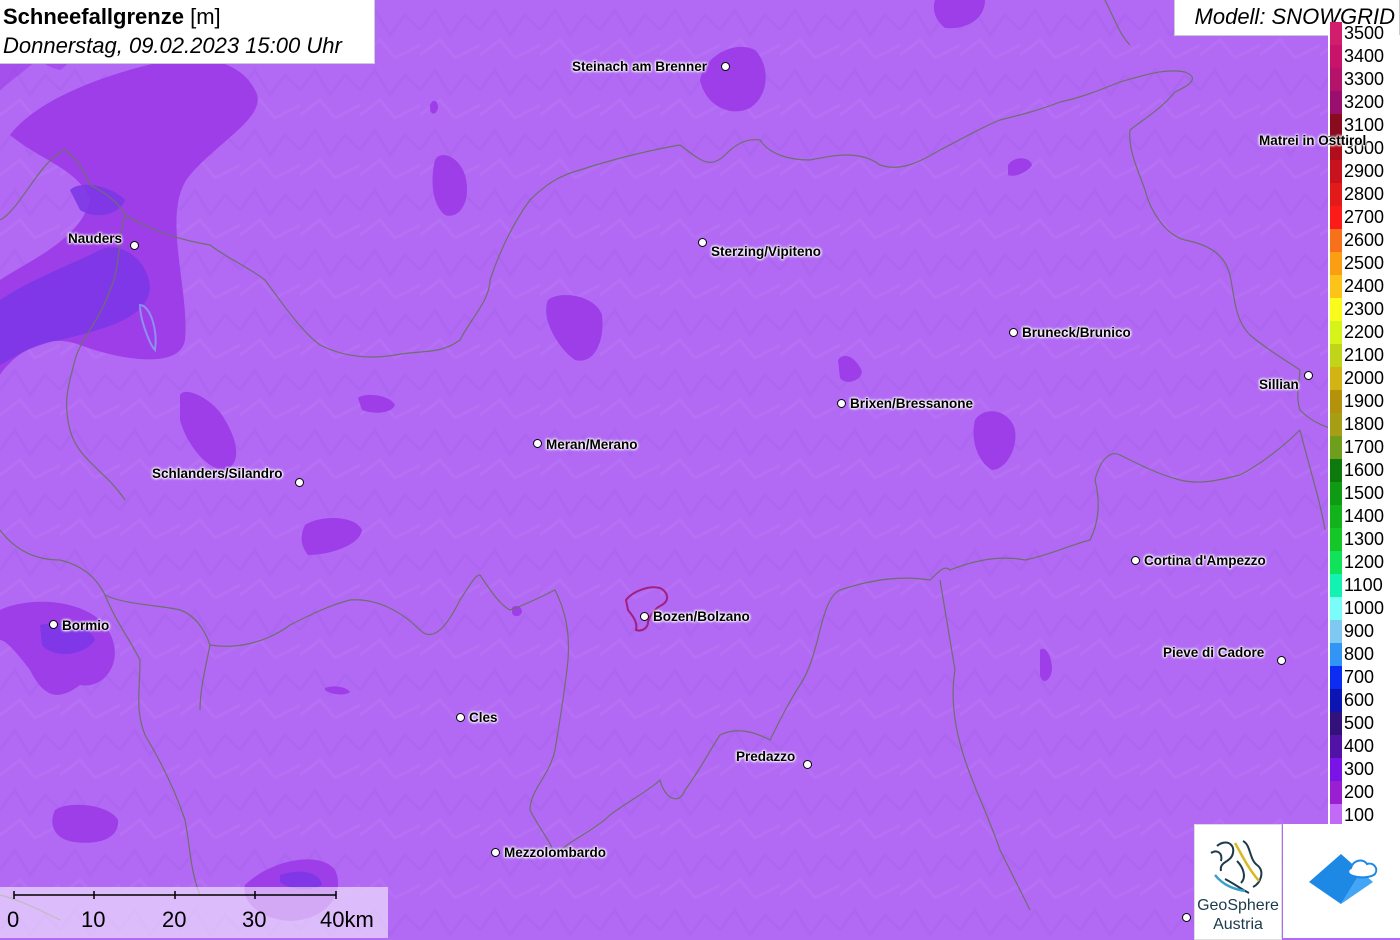  I want to click on legend-row: 600, so click(1364, 700).